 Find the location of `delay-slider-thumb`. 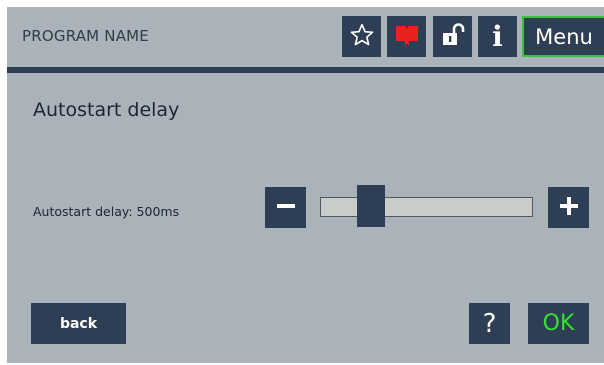

delay-slider-thumb is located at coordinates (371, 206).